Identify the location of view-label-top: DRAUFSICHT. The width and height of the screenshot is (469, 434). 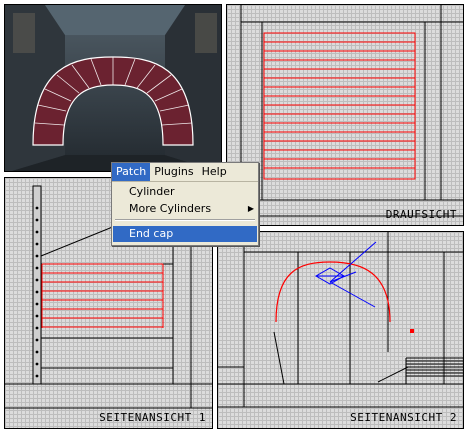
(421, 214).